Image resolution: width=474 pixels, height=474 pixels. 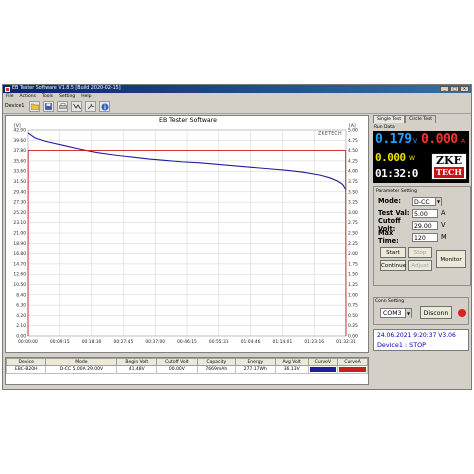 I want to click on test-val-label: Test Val:, so click(x=394, y=213).